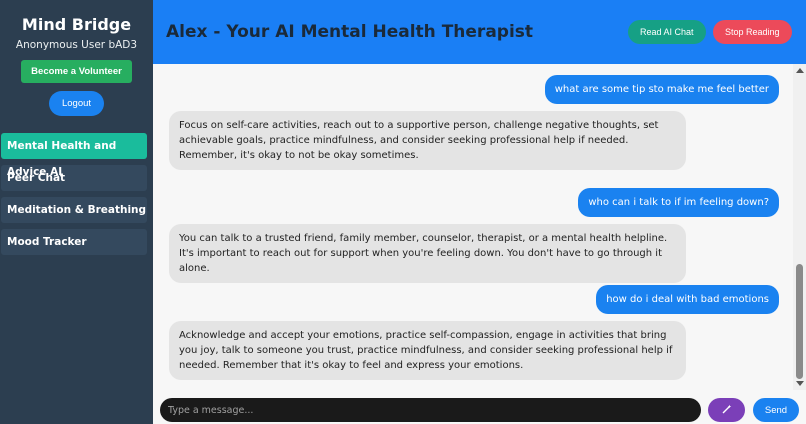 This screenshot has width=806, height=424. What do you see at coordinates (687, 299) in the screenshot?
I see `user-message: how do i deal with bad emotions` at bounding box center [687, 299].